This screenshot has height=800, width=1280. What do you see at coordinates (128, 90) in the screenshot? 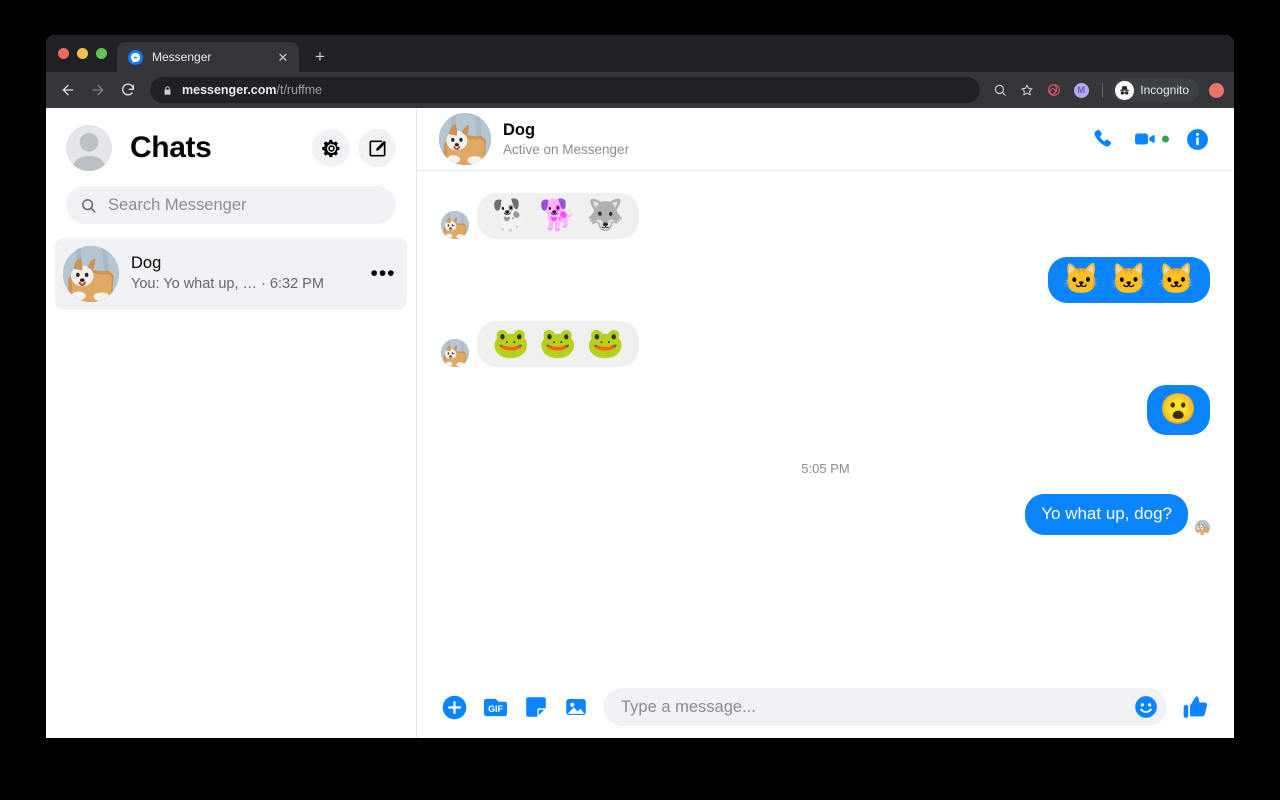
I see `reload-icon` at bounding box center [128, 90].